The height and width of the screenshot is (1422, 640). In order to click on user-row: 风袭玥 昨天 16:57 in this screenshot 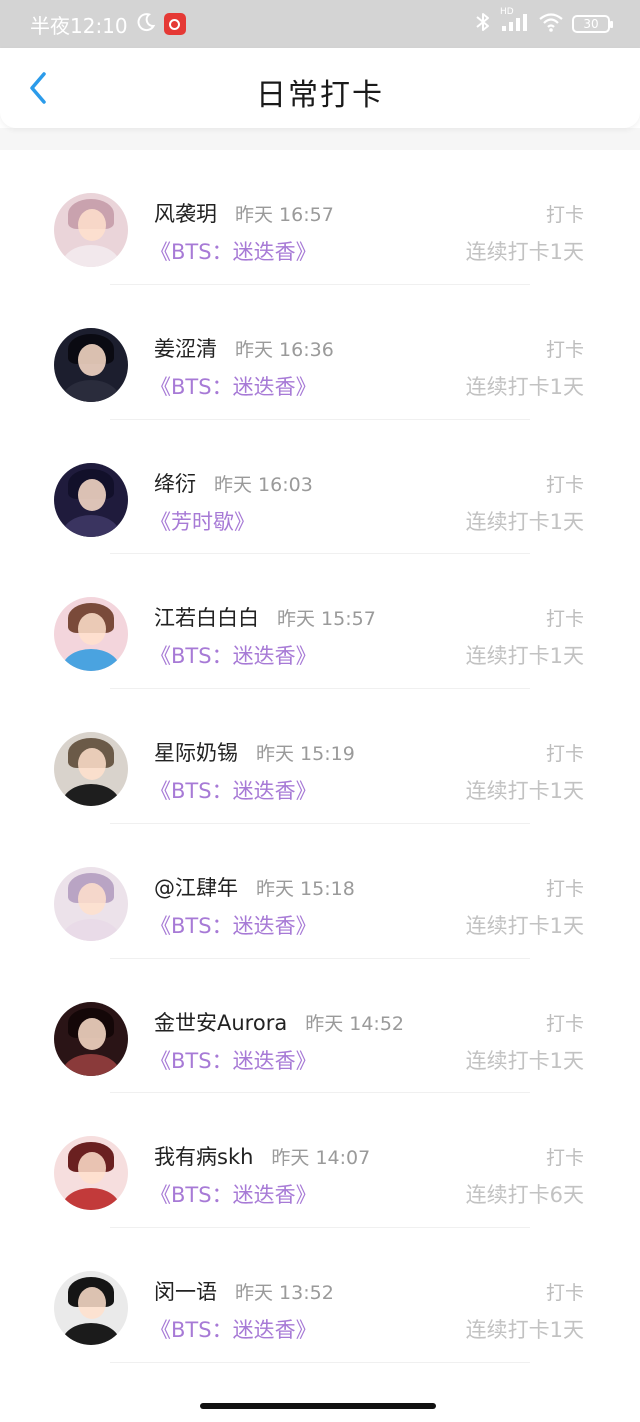, I will do `click(244, 213)`.